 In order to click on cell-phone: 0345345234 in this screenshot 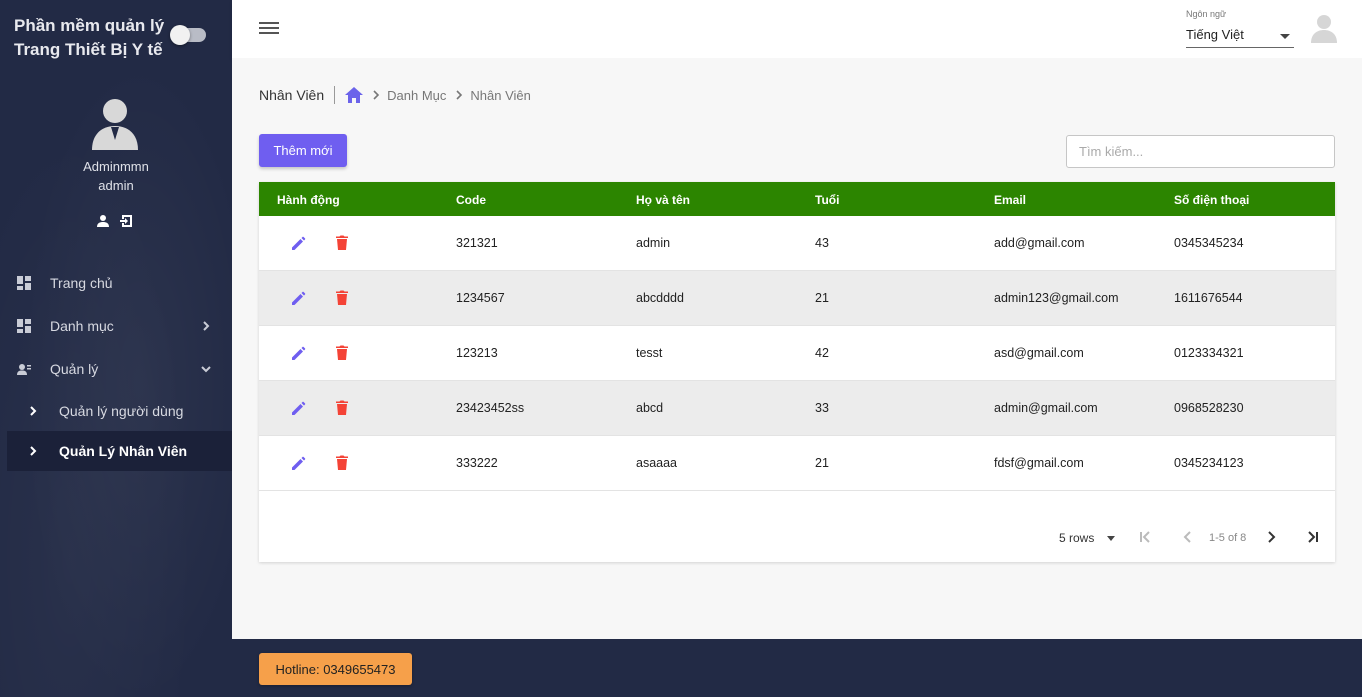, I will do `click(1209, 243)`.